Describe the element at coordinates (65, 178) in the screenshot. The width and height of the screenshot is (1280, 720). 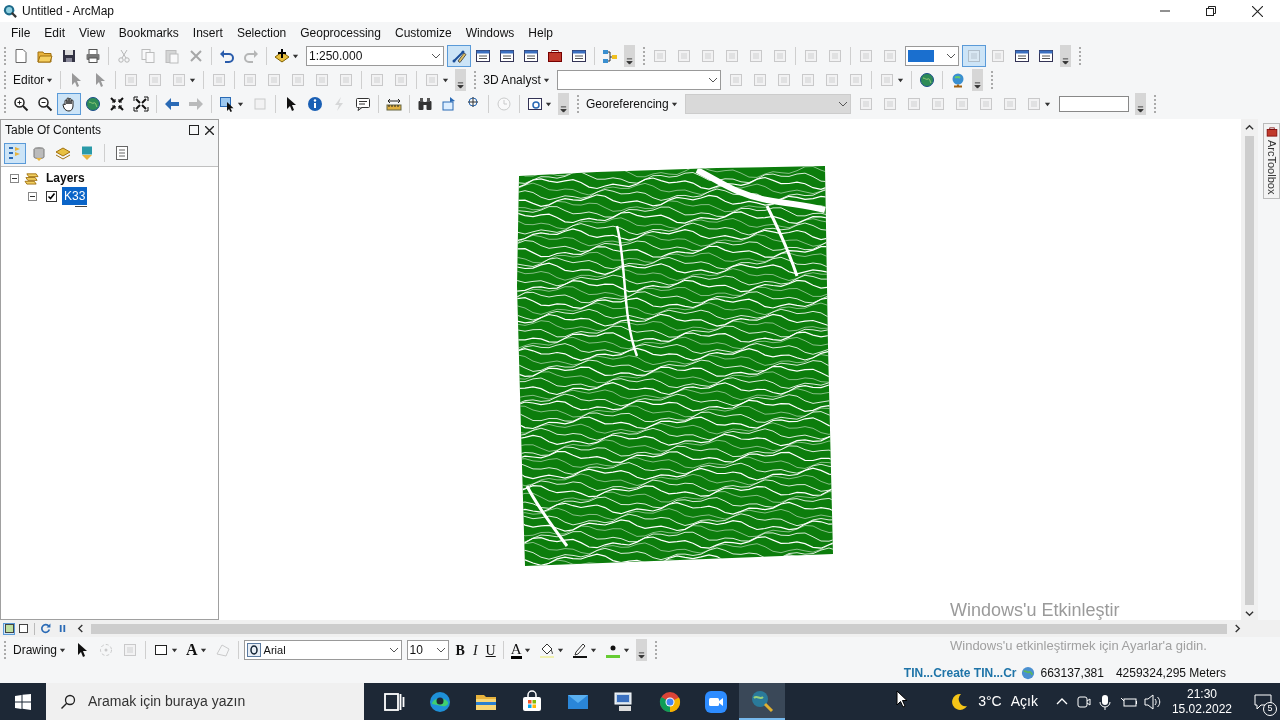
I see `layer-name: Layers` at that location.